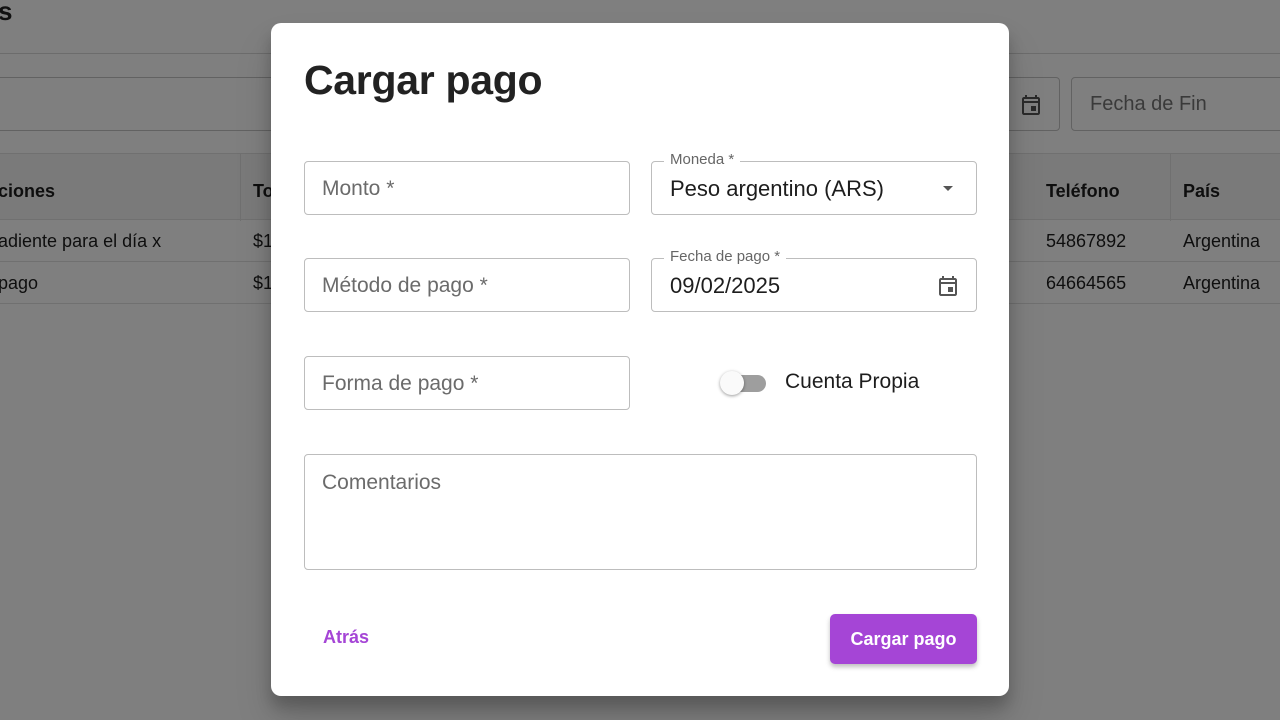  I want to click on currency-select: Moneda * Peso argentino (ARS), so click(814, 183).